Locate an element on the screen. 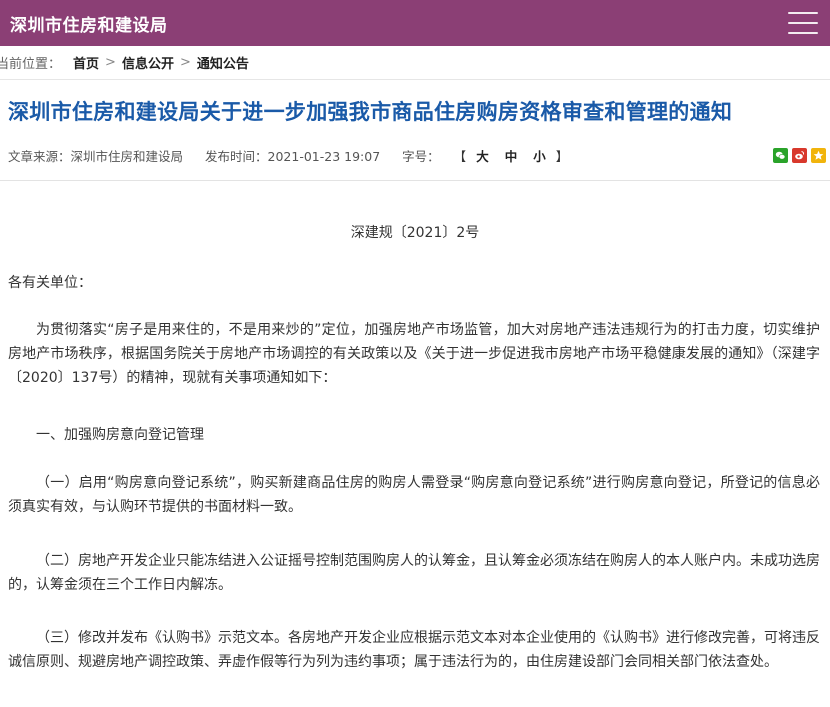 Image resolution: width=830 pixels, height=707 pixels. font-size-medium-button: 中 is located at coordinates (511, 155).